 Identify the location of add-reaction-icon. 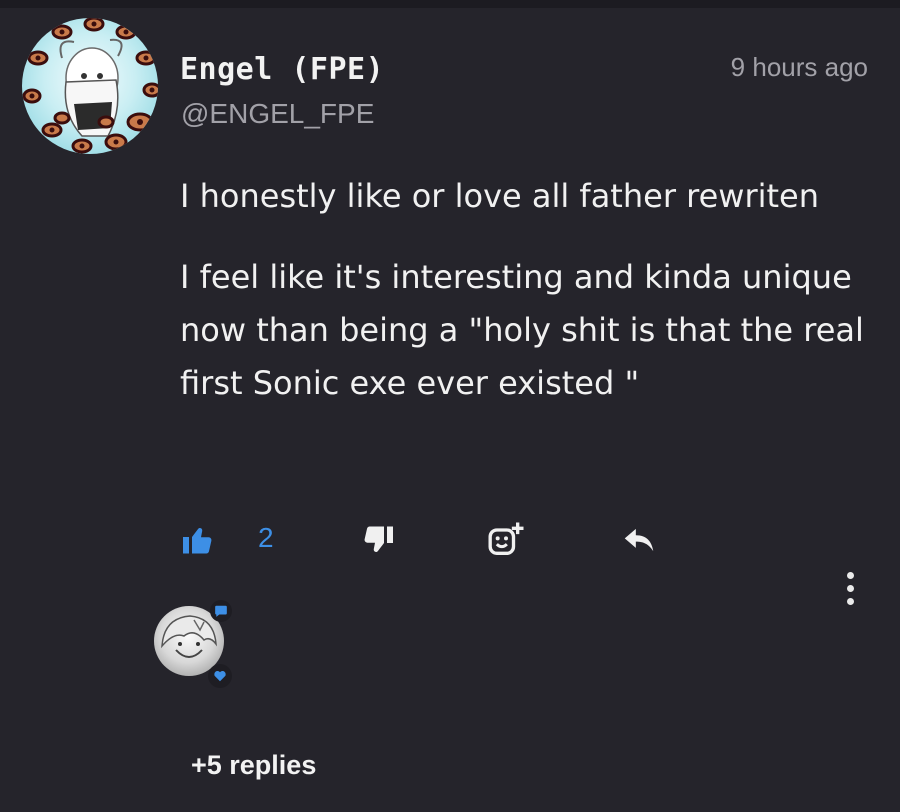
(506, 542).